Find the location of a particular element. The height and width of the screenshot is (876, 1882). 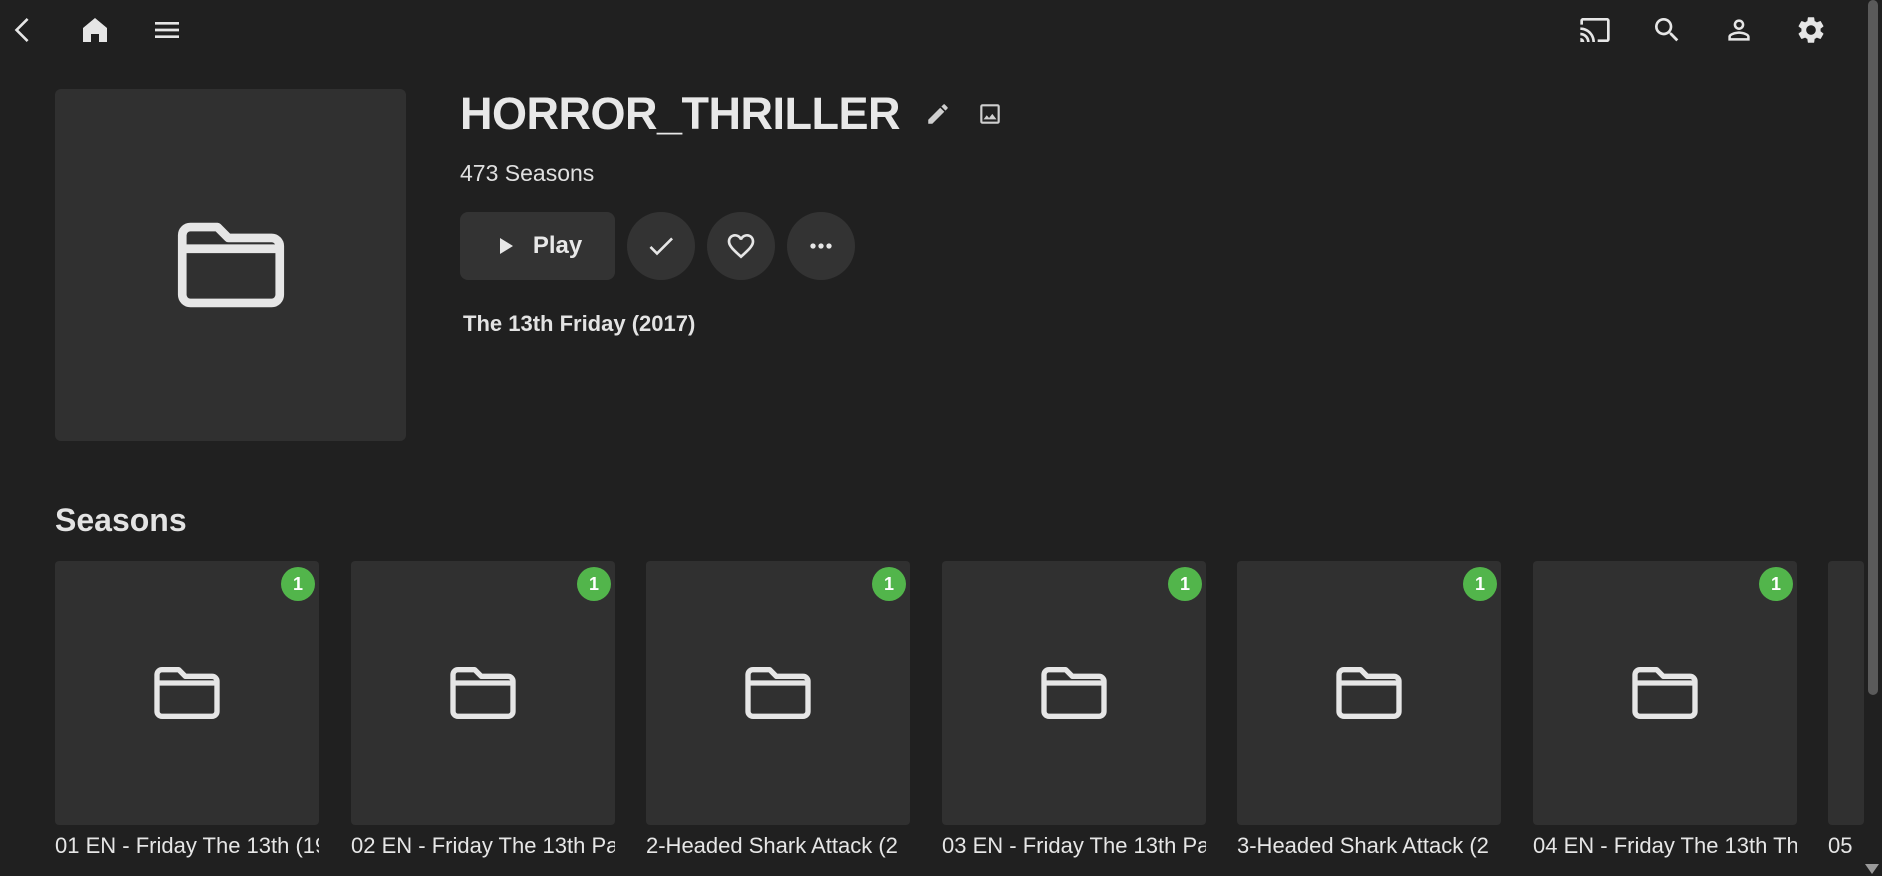

season-card: 1 2-Headed Shark Attack (2 is located at coordinates (778, 710).